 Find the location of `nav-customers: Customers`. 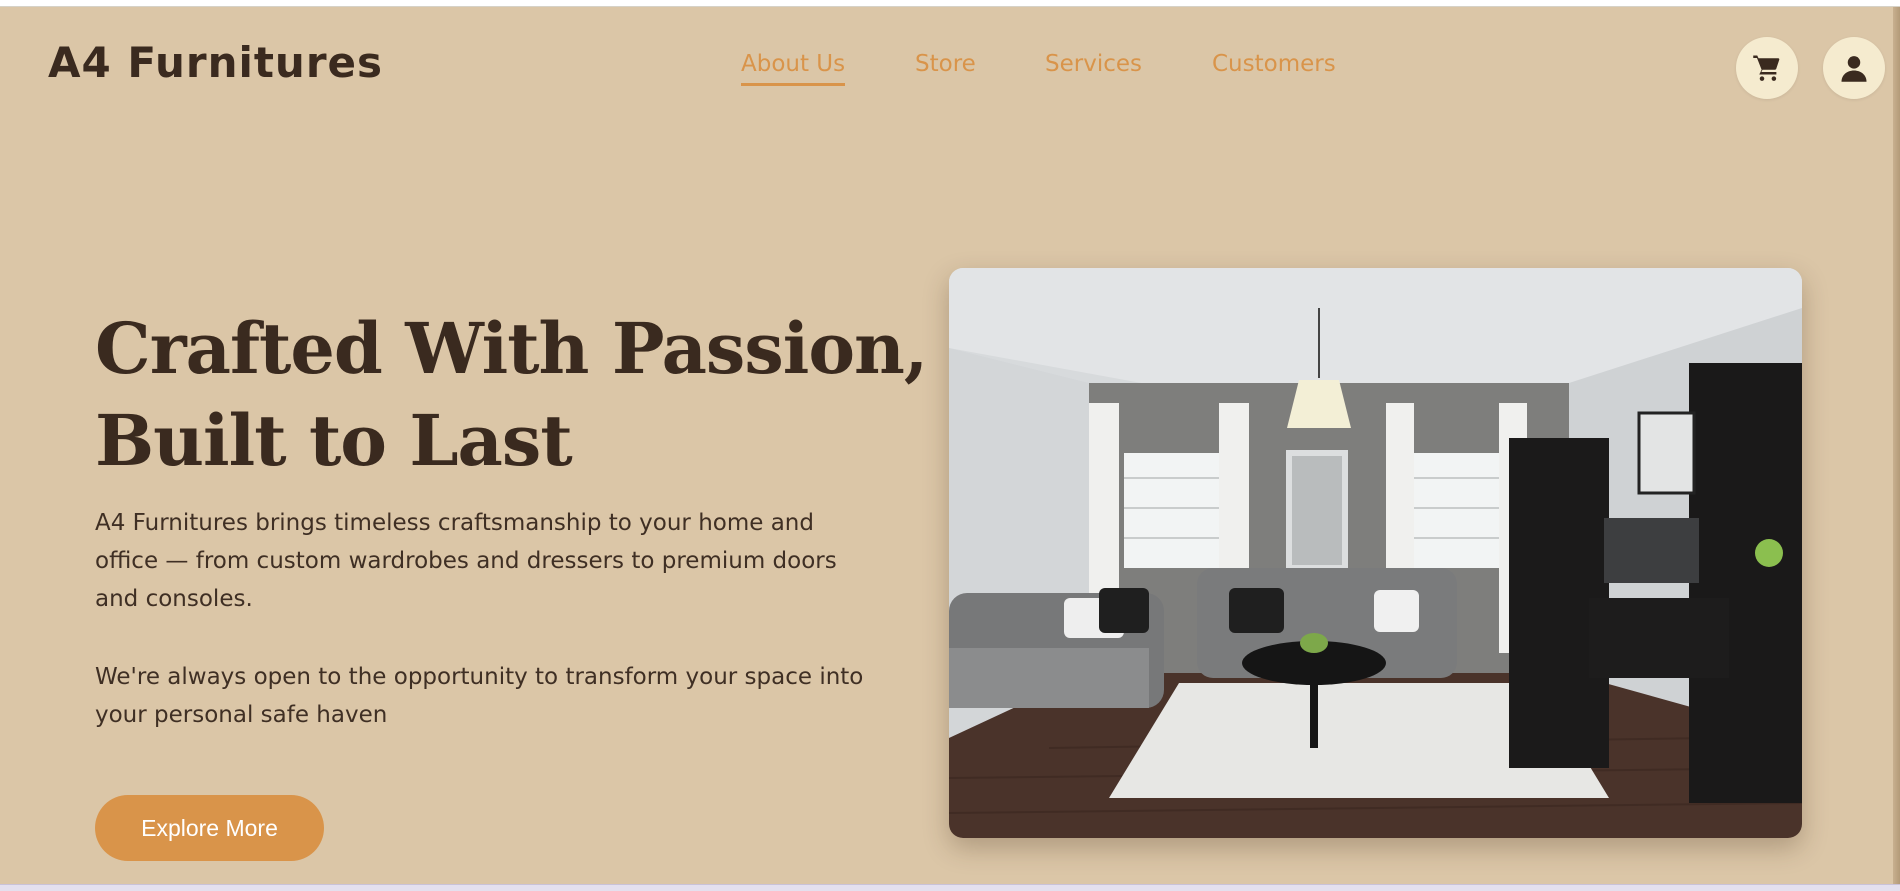

nav-customers: Customers is located at coordinates (1274, 64).